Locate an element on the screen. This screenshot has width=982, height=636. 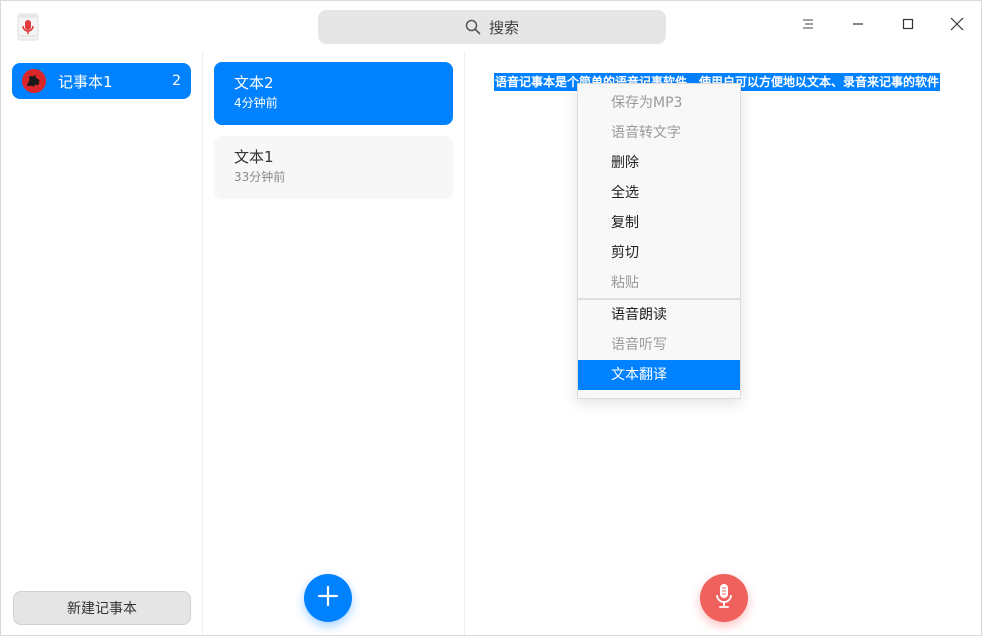
menu-item-cut: 剪切 is located at coordinates (659, 253).